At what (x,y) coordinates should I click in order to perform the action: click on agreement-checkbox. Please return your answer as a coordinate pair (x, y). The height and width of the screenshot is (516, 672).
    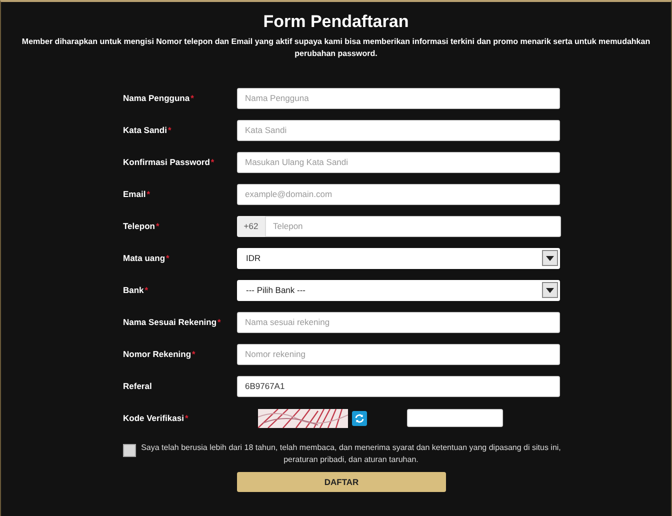
    Looking at the image, I should click on (129, 450).